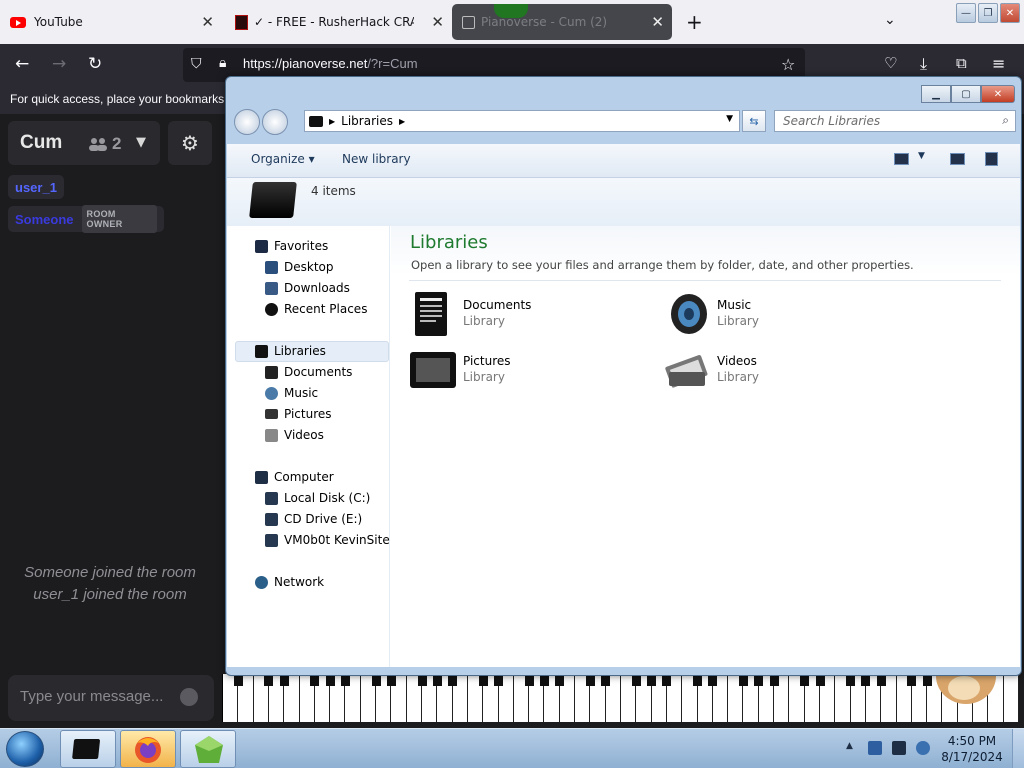 The image size is (1024, 768). I want to click on taskbar-app-button, so click(208, 749).